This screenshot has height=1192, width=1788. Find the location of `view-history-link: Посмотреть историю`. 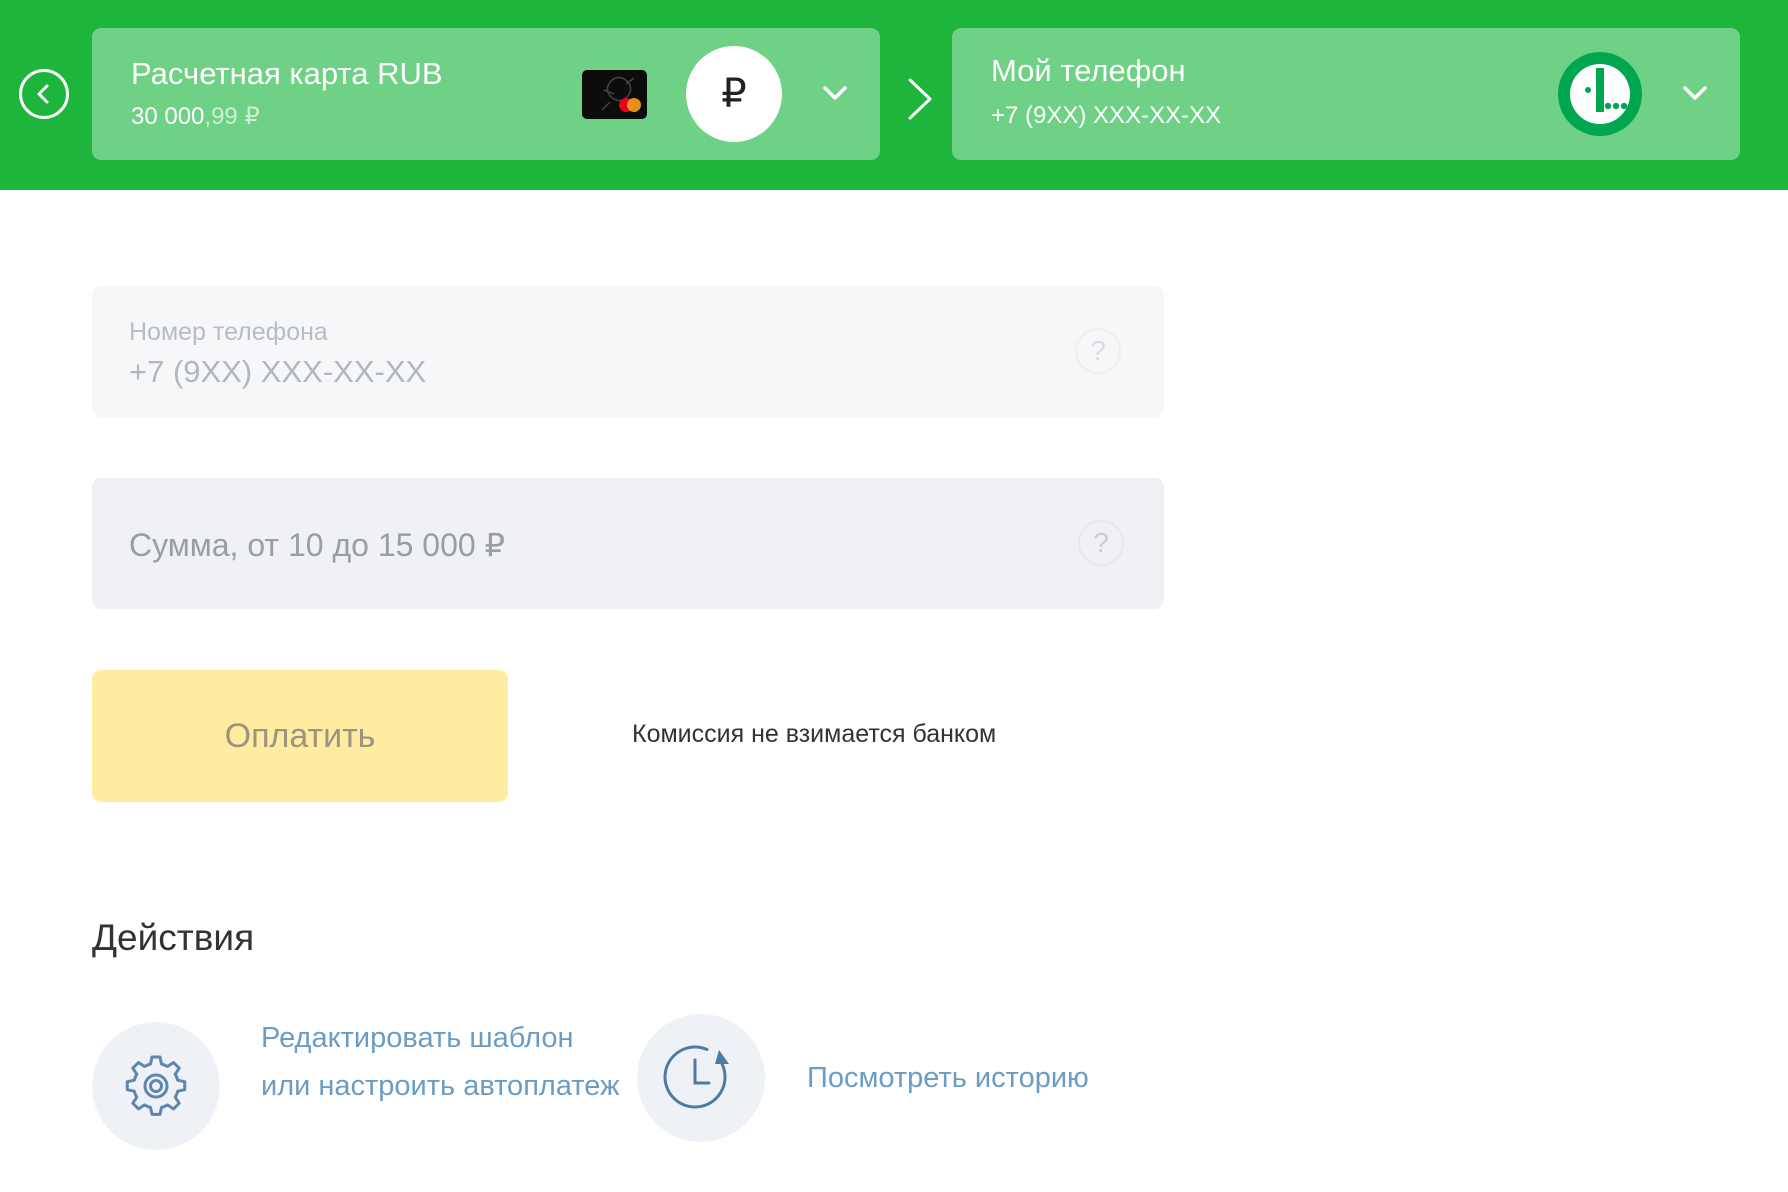

view-history-link: Посмотреть историю is located at coordinates (948, 1078).